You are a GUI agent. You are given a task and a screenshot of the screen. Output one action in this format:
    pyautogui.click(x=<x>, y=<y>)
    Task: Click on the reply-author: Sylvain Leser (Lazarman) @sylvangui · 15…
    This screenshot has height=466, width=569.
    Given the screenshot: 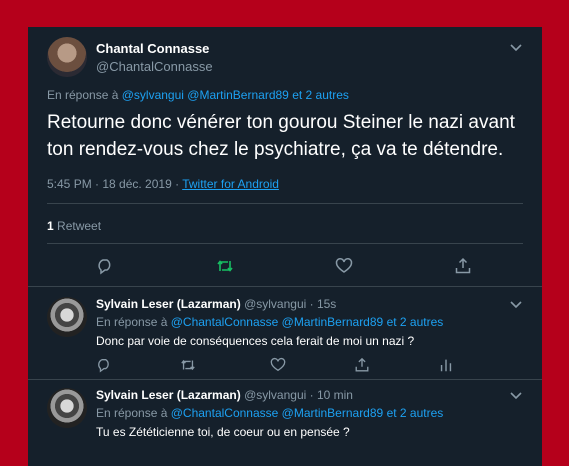 What is the action you would take?
    pyautogui.click(x=216, y=304)
    